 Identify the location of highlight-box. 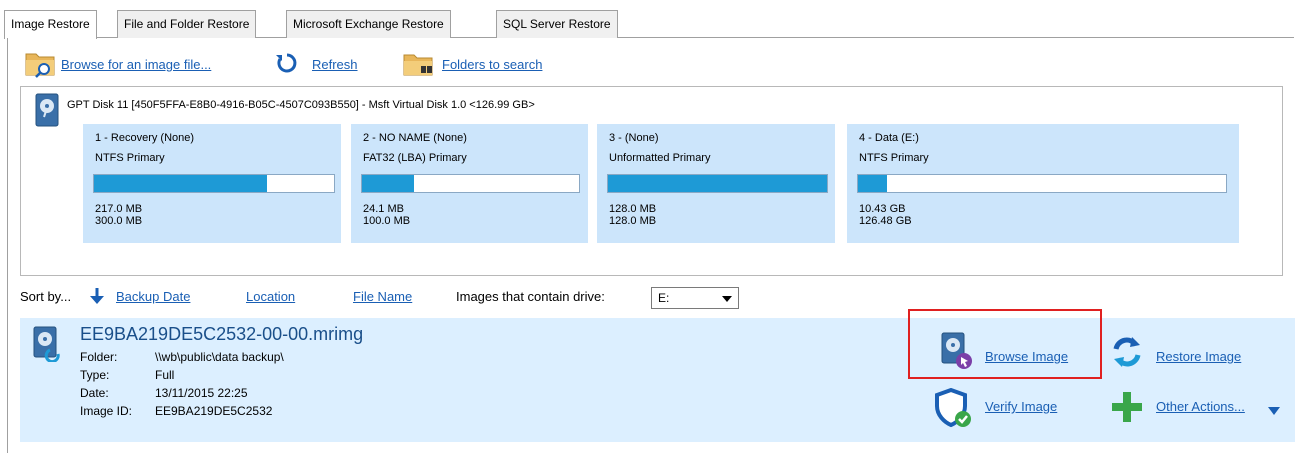
(1005, 344).